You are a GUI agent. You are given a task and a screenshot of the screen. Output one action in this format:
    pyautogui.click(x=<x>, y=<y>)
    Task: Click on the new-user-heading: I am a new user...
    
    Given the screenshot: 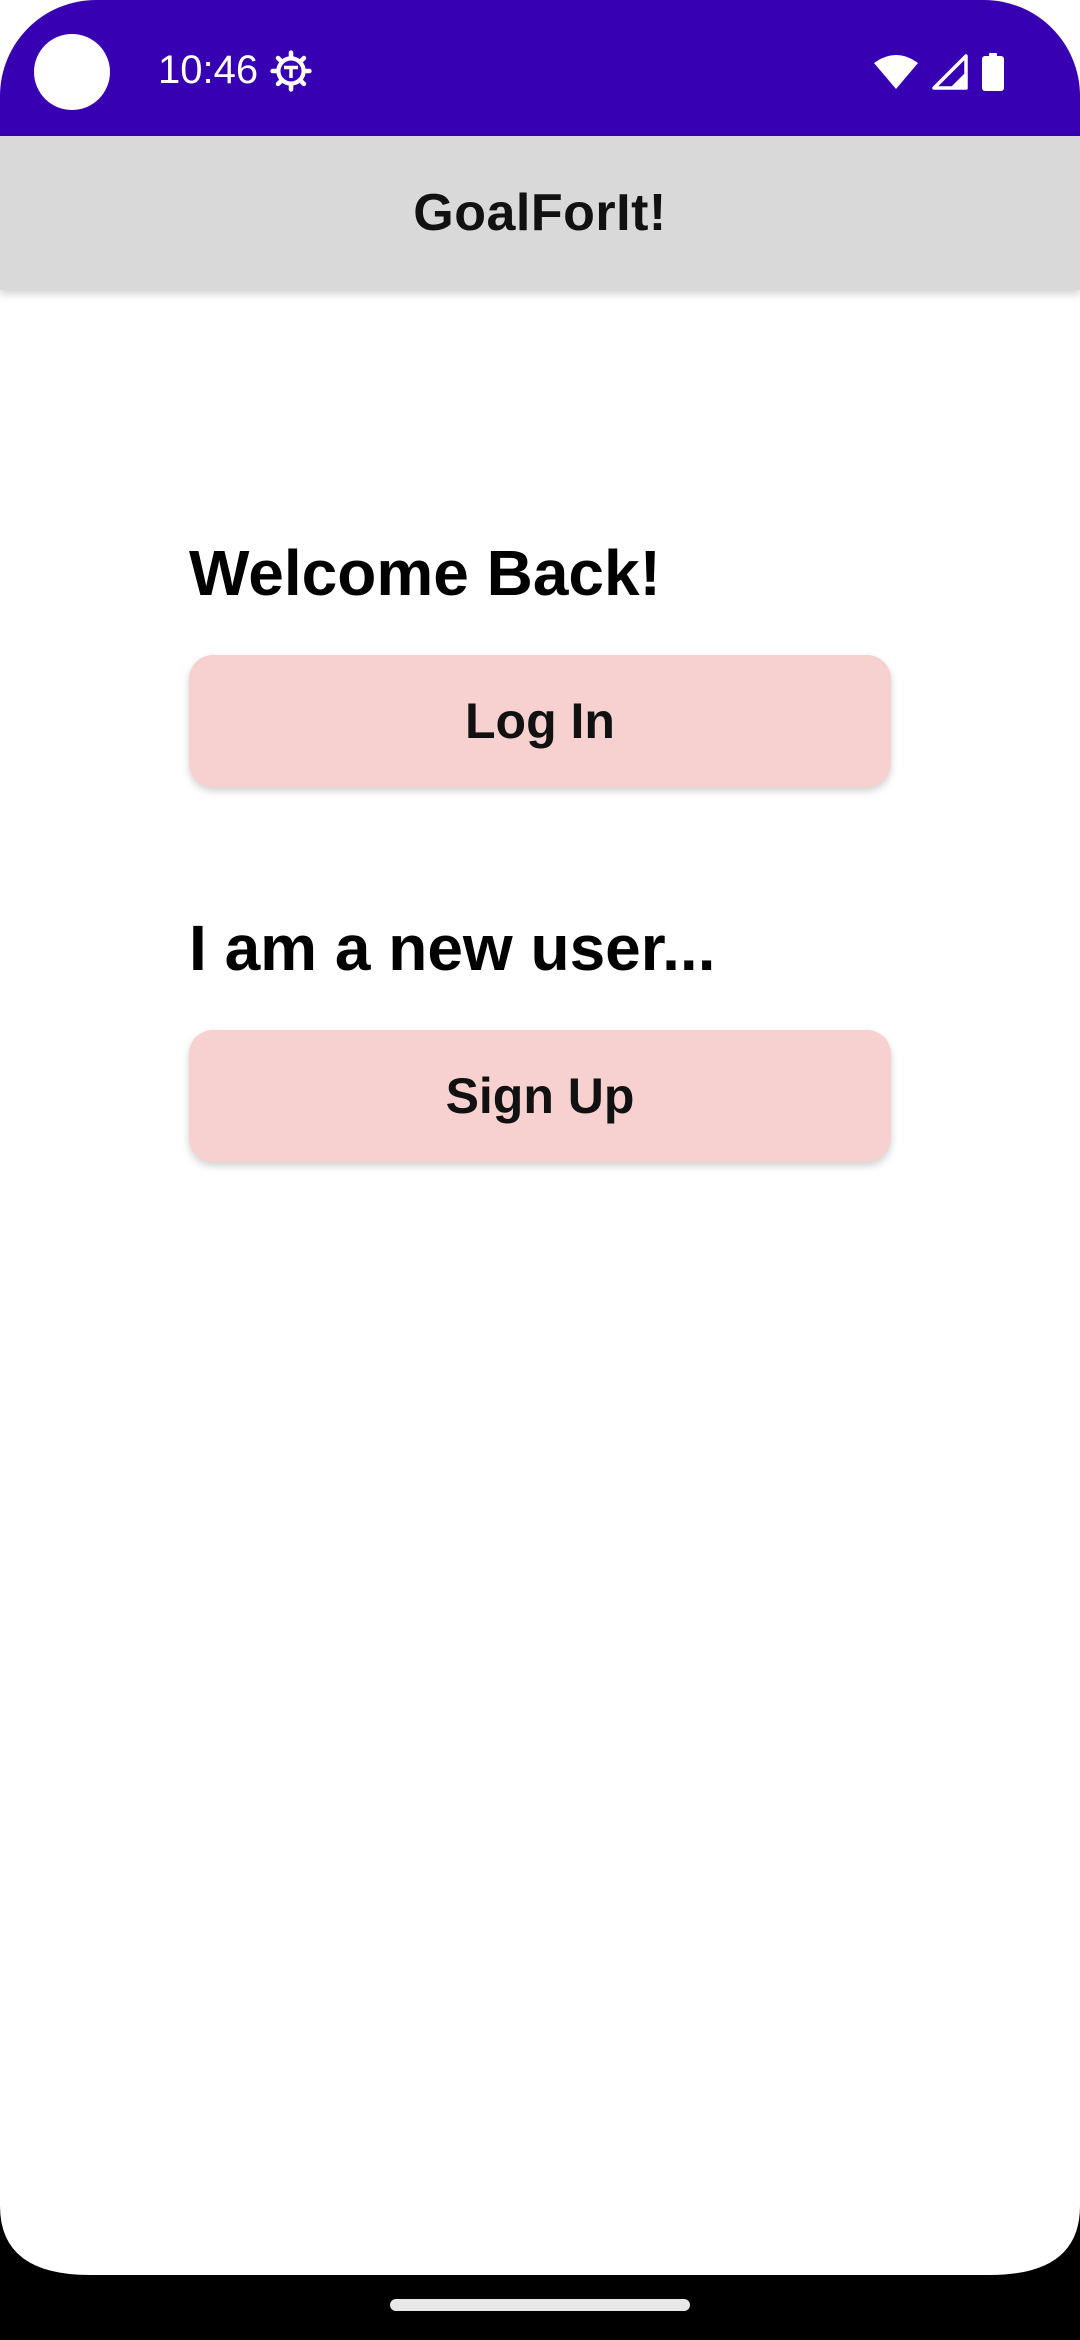 What is the action you would take?
    pyautogui.click(x=452, y=948)
    